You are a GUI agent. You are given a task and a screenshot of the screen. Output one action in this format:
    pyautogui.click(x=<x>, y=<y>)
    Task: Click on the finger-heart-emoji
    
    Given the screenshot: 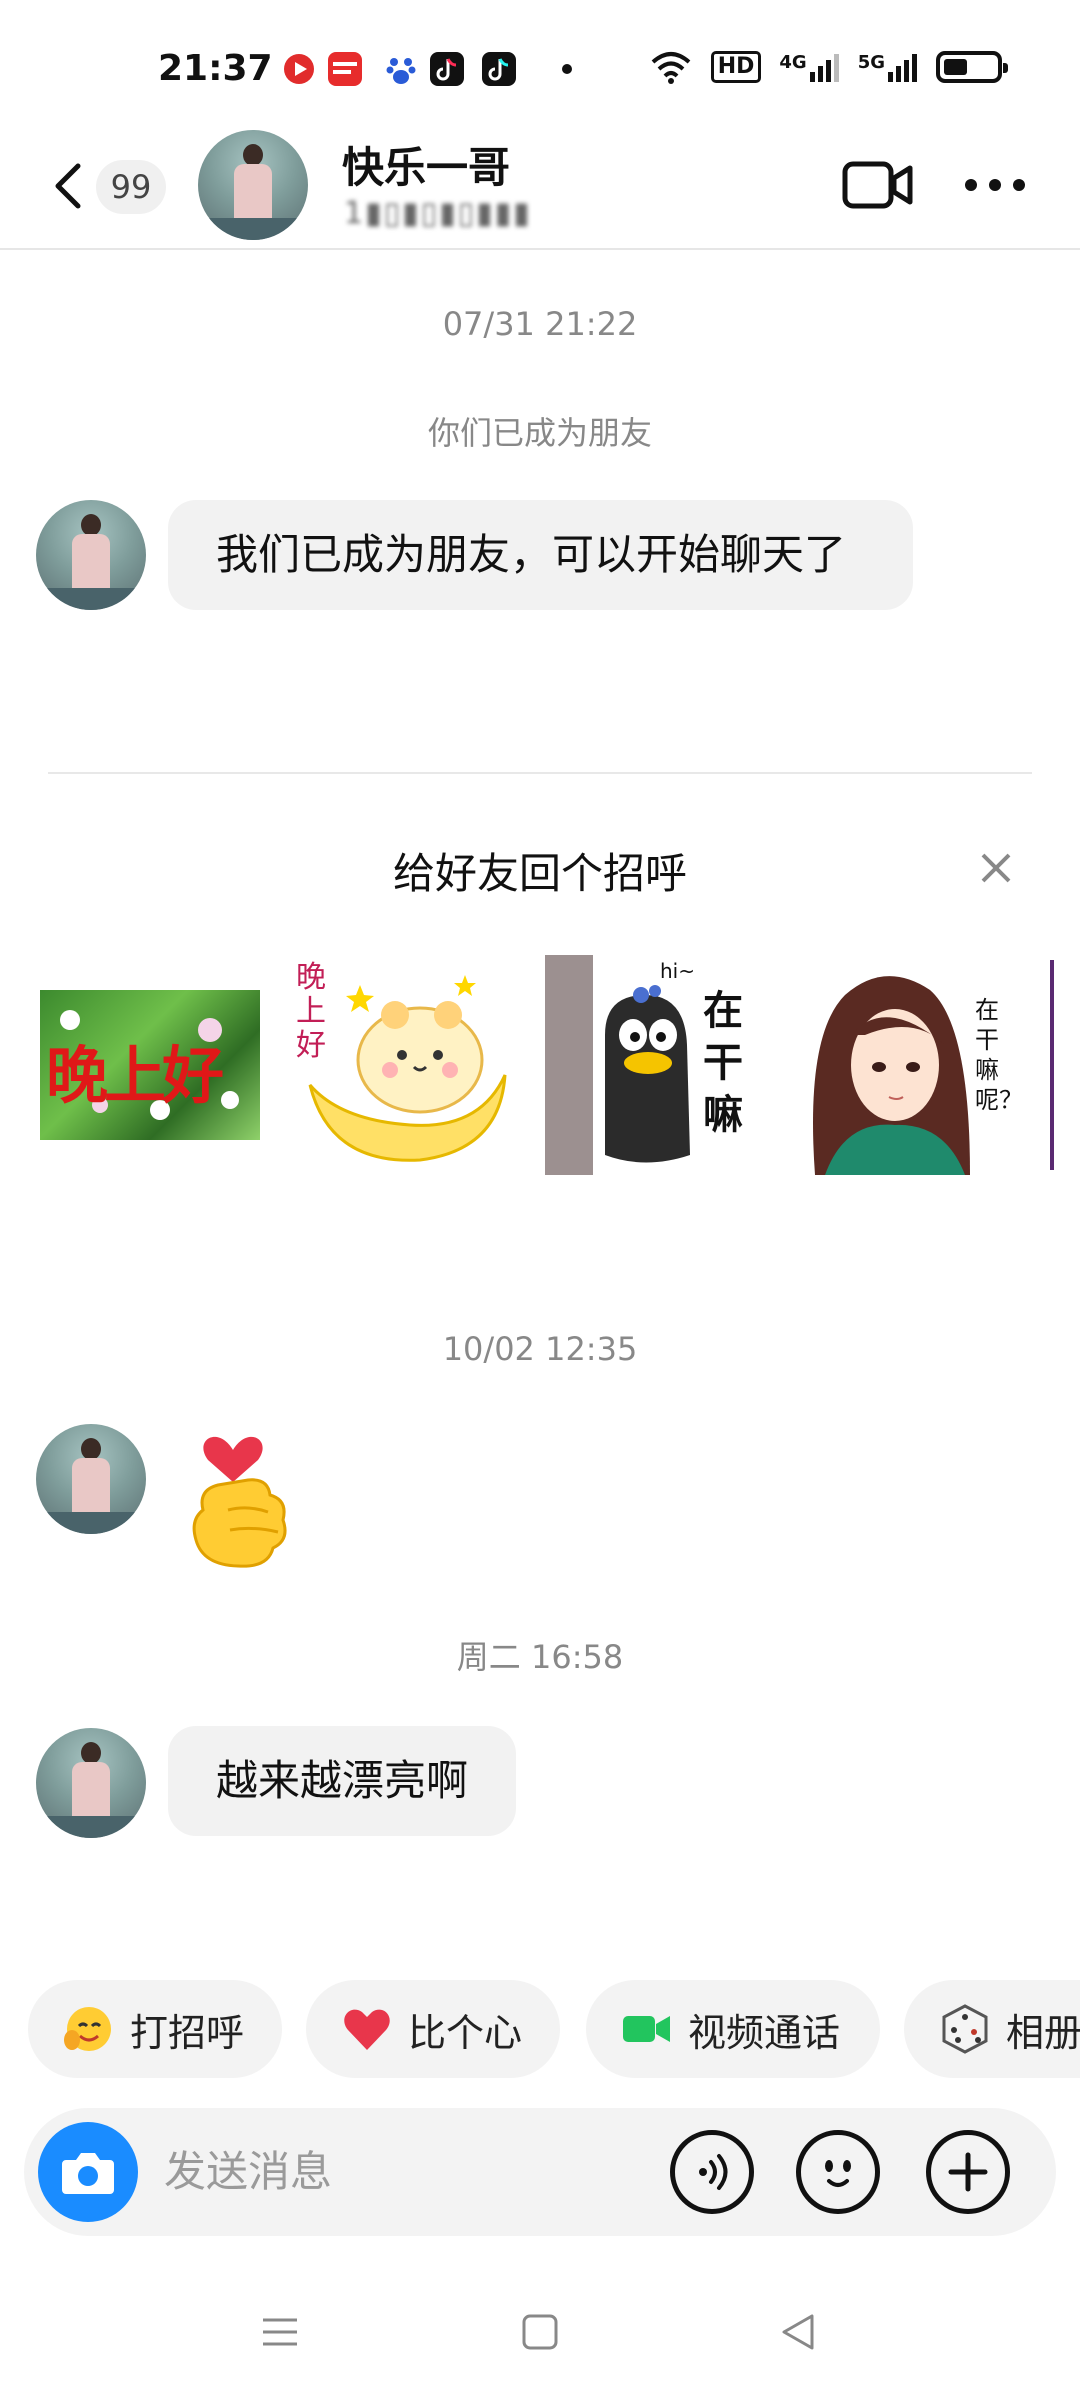 What is the action you would take?
    pyautogui.click(x=243, y=1495)
    